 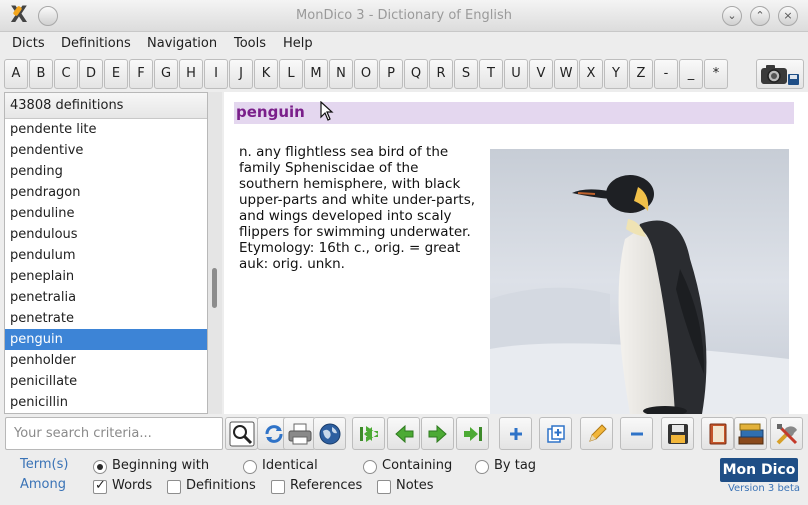 What do you see at coordinates (291, 74) in the screenshot?
I see `letter-button-l: L` at bounding box center [291, 74].